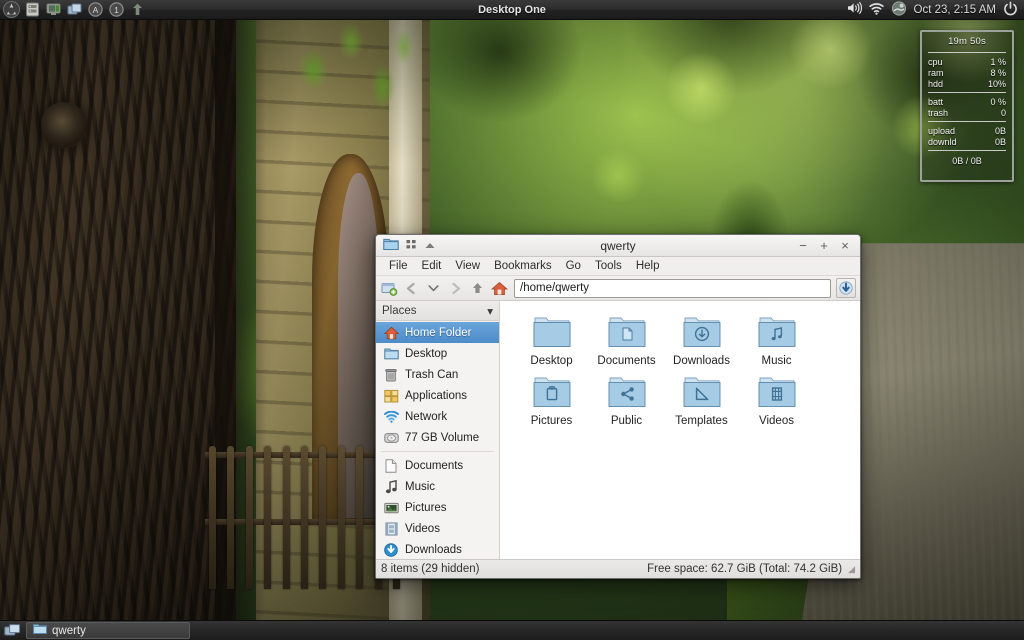 Image resolution: width=1024 pixels, height=640 pixels. What do you see at coordinates (935, 62) in the screenshot?
I see `conky-label: cpu` at bounding box center [935, 62].